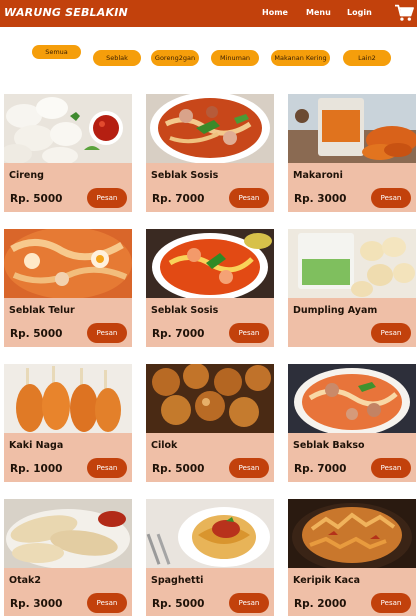  Describe the element at coordinates (210, 533) in the screenshot. I see `product-photo-spaghetti` at that location.